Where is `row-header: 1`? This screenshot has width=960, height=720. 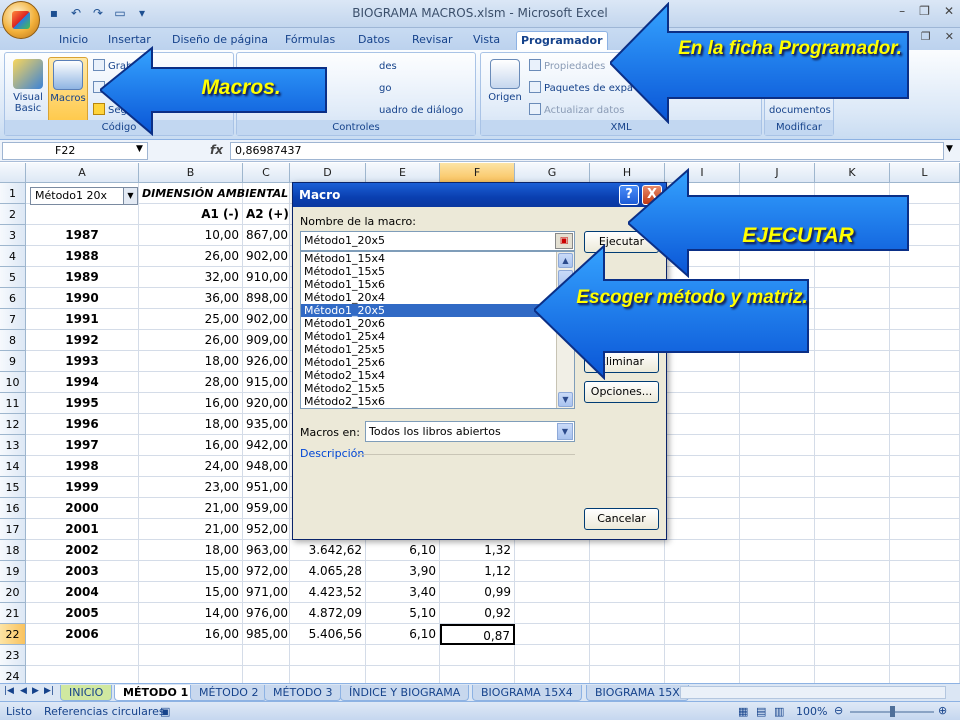 row-header: 1 is located at coordinates (13, 193).